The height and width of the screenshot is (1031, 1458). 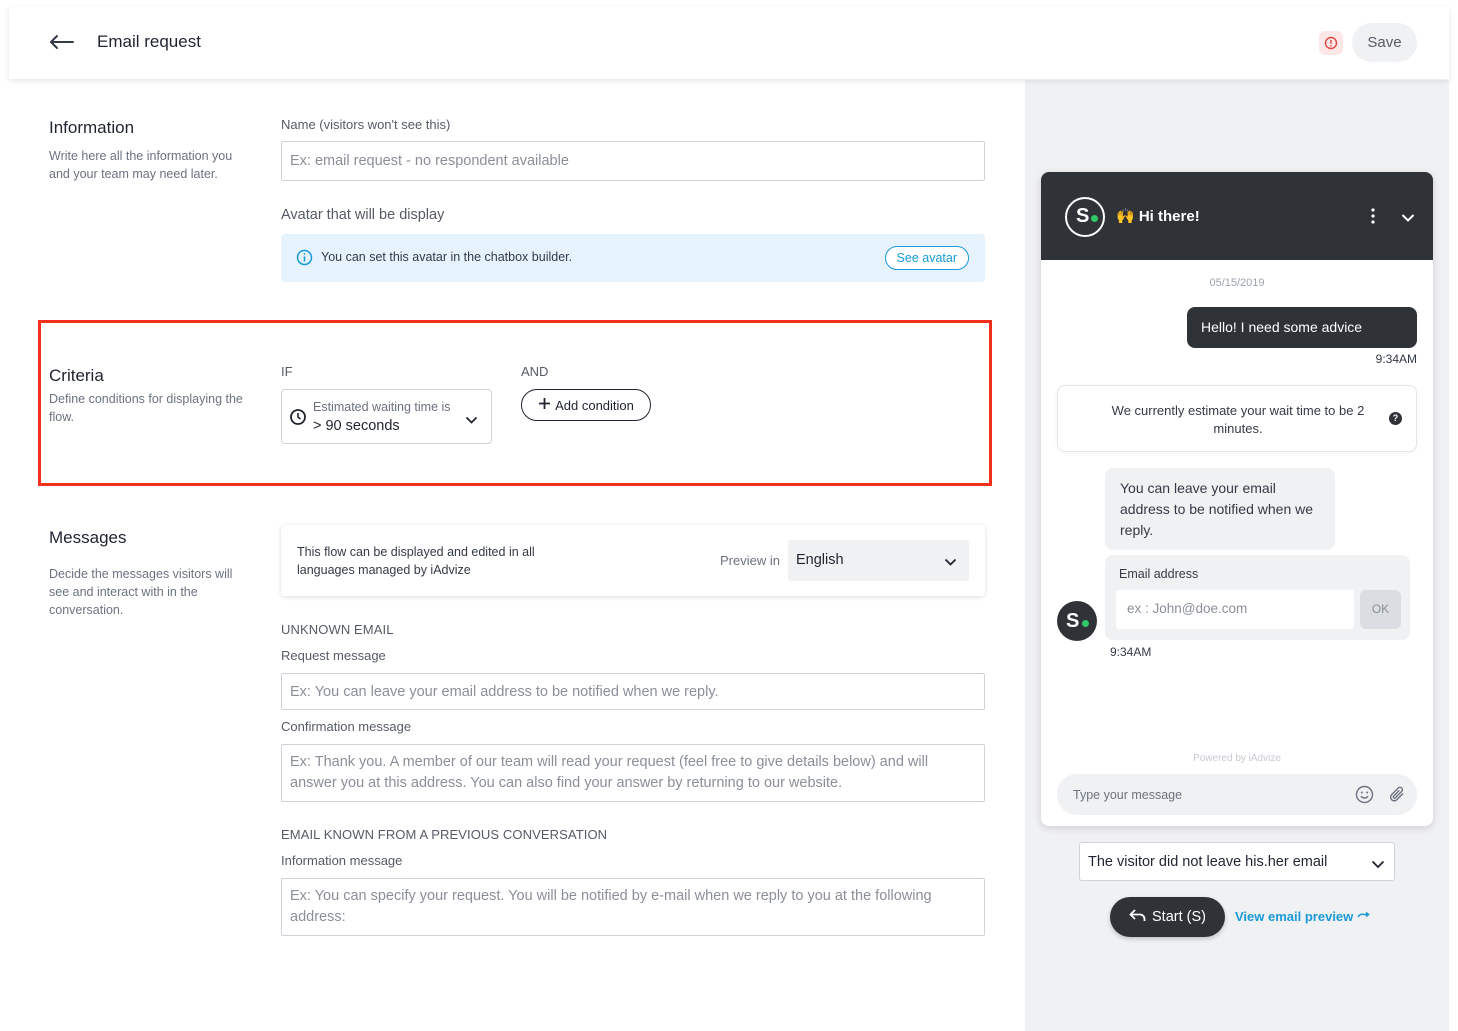 I want to click on plus-icon, so click(x=544, y=405).